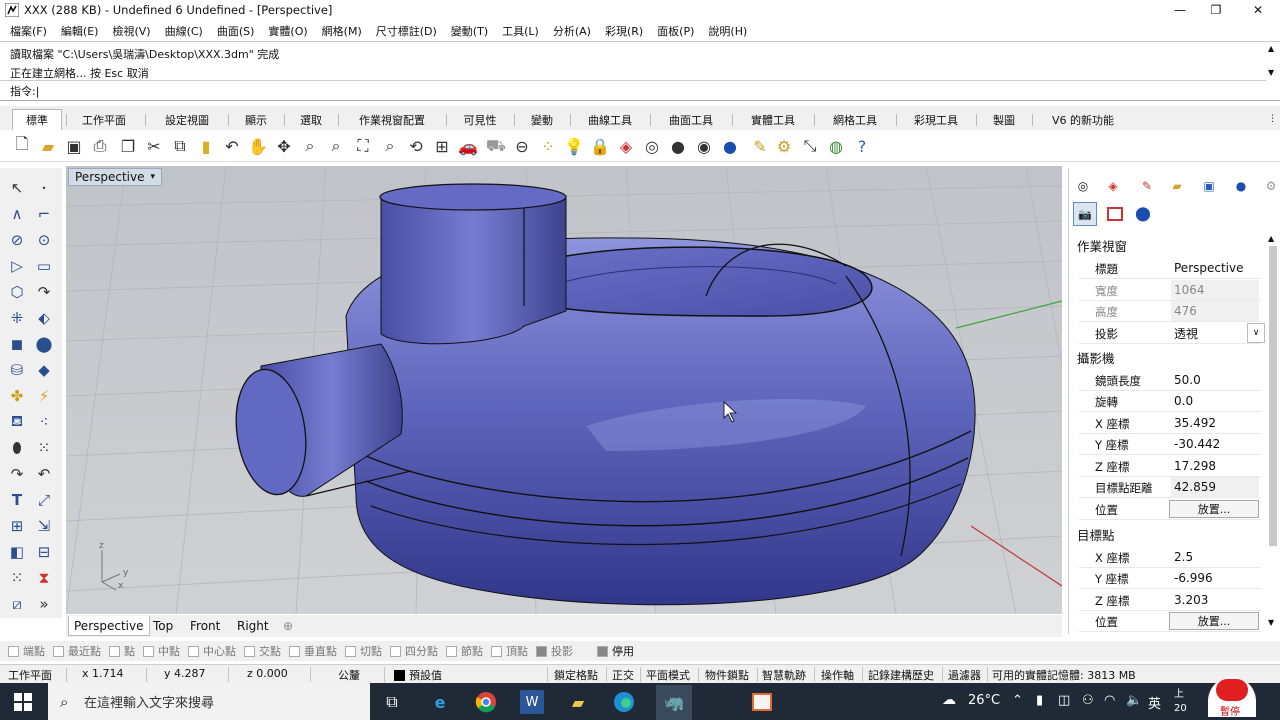  I want to click on tab-perspective: Perspective, so click(109, 626).